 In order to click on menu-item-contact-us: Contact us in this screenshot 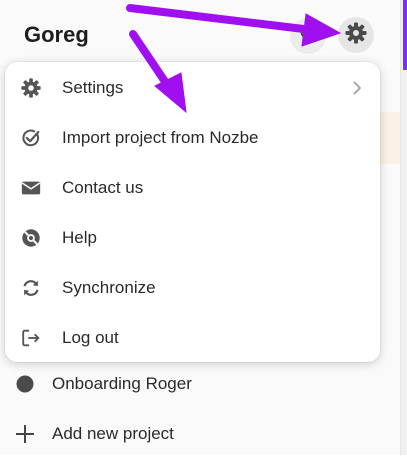, I will do `click(192, 188)`.